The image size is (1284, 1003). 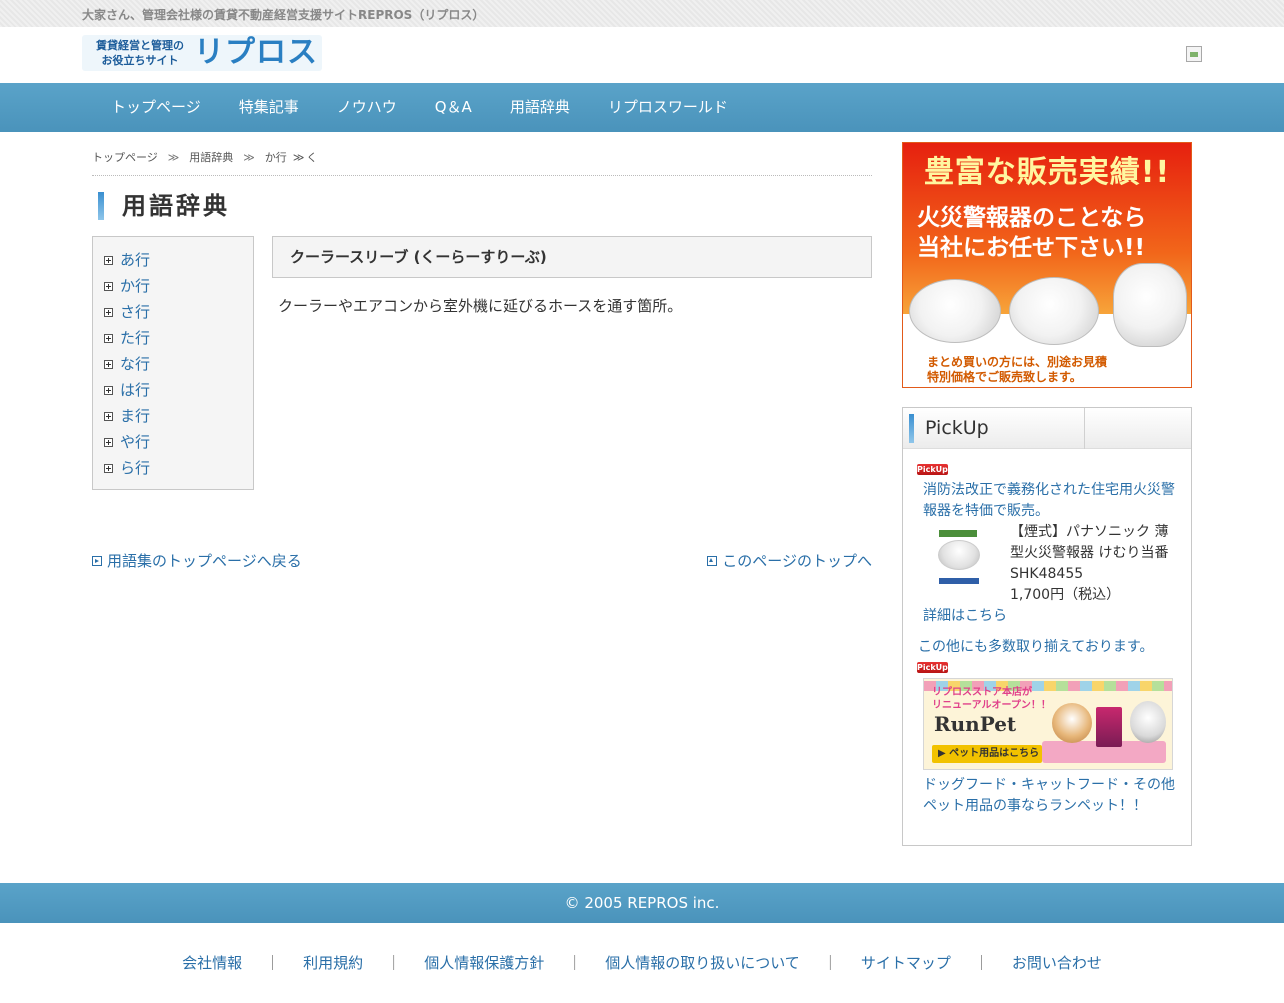 I want to click on runpet-line1: リプロスストア本店が, so click(x=982, y=692).